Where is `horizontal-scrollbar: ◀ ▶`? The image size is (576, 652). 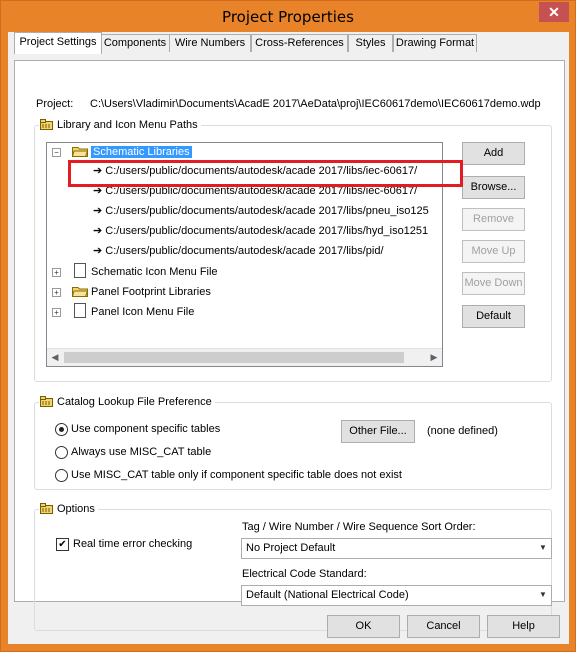
horizontal-scrollbar: ◀ ▶ is located at coordinates (244, 357).